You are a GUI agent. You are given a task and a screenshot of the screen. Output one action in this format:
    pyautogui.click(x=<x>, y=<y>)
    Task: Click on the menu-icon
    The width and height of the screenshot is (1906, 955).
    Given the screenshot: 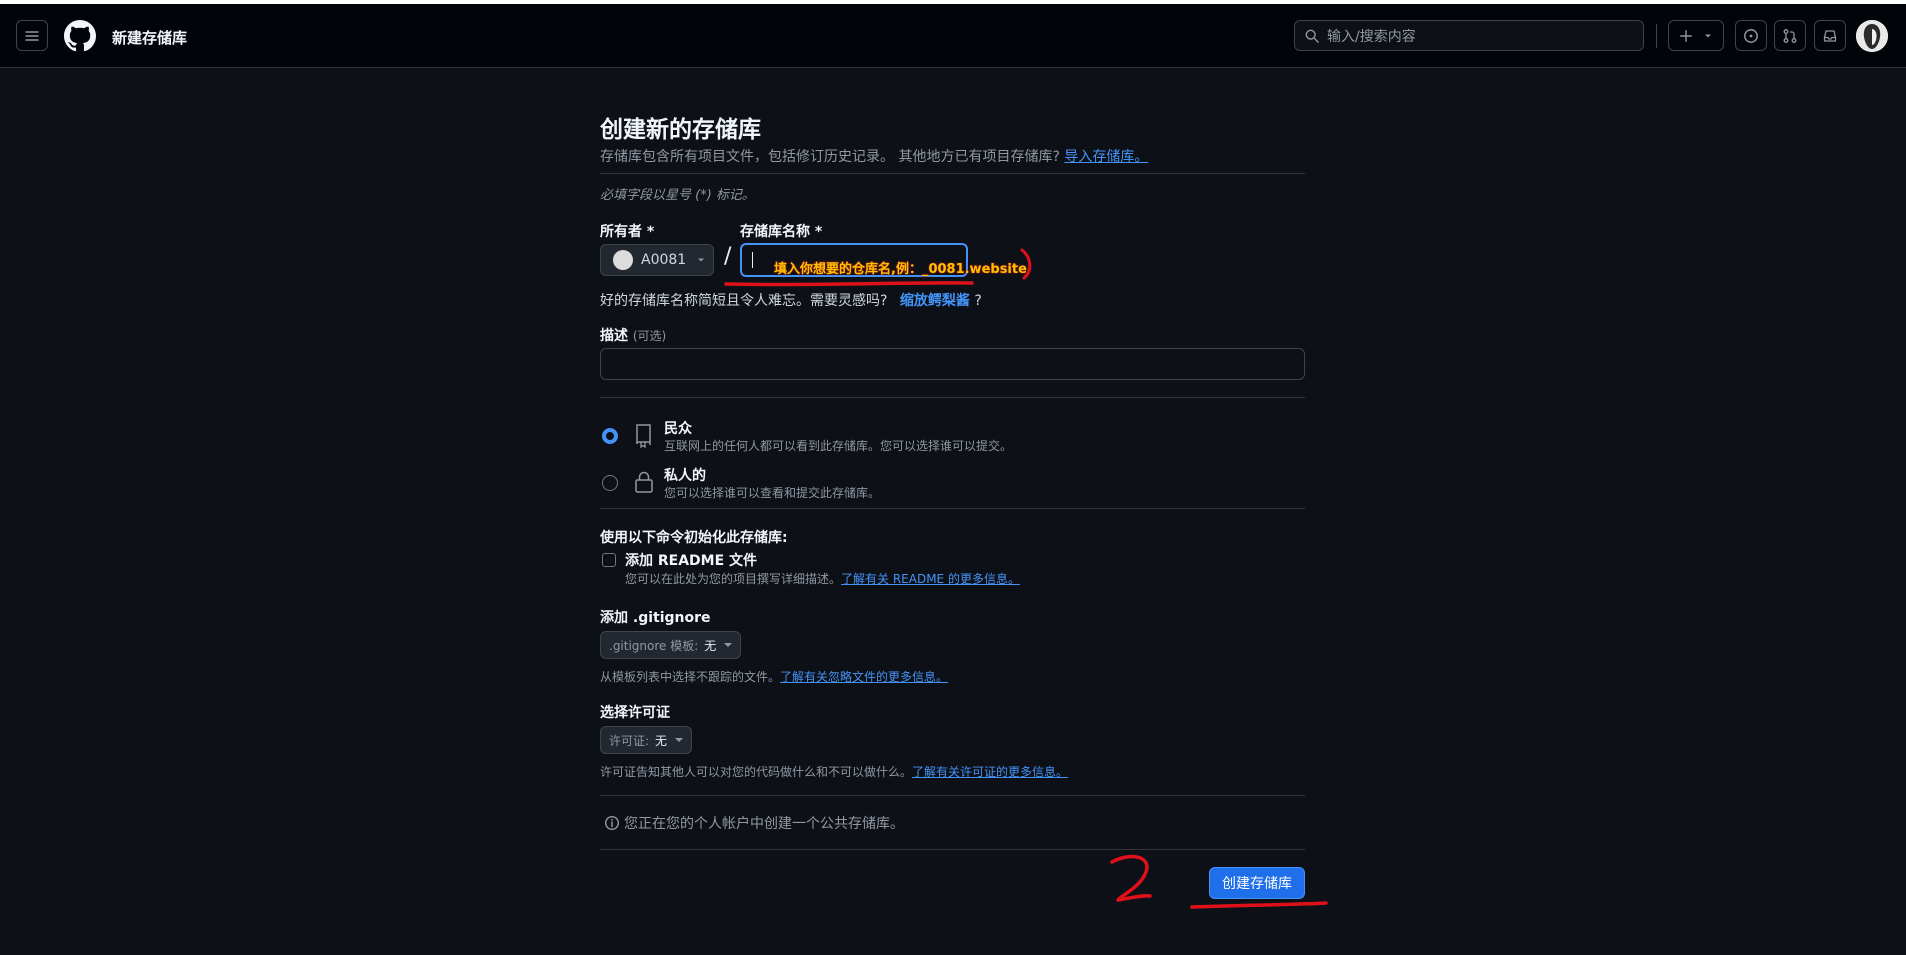 What is the action you would take?
    pyautogui.click(x=32, y=35)
    